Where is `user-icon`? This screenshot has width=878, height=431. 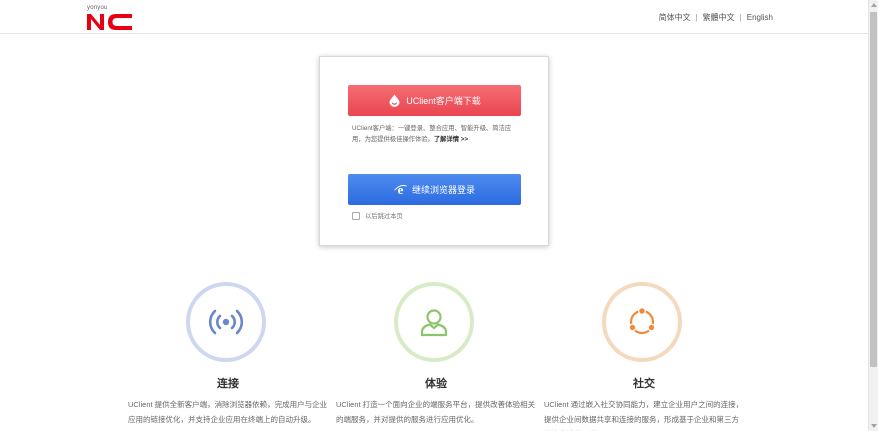
user-icon is located at coordinates (434, 323).